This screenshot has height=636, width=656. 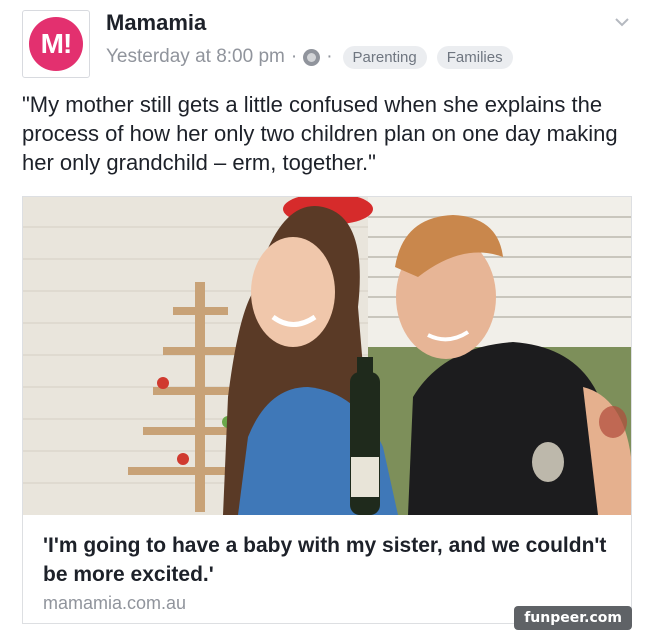 I want to click on mamamia-logo: M!, so click(x=56, y=44).